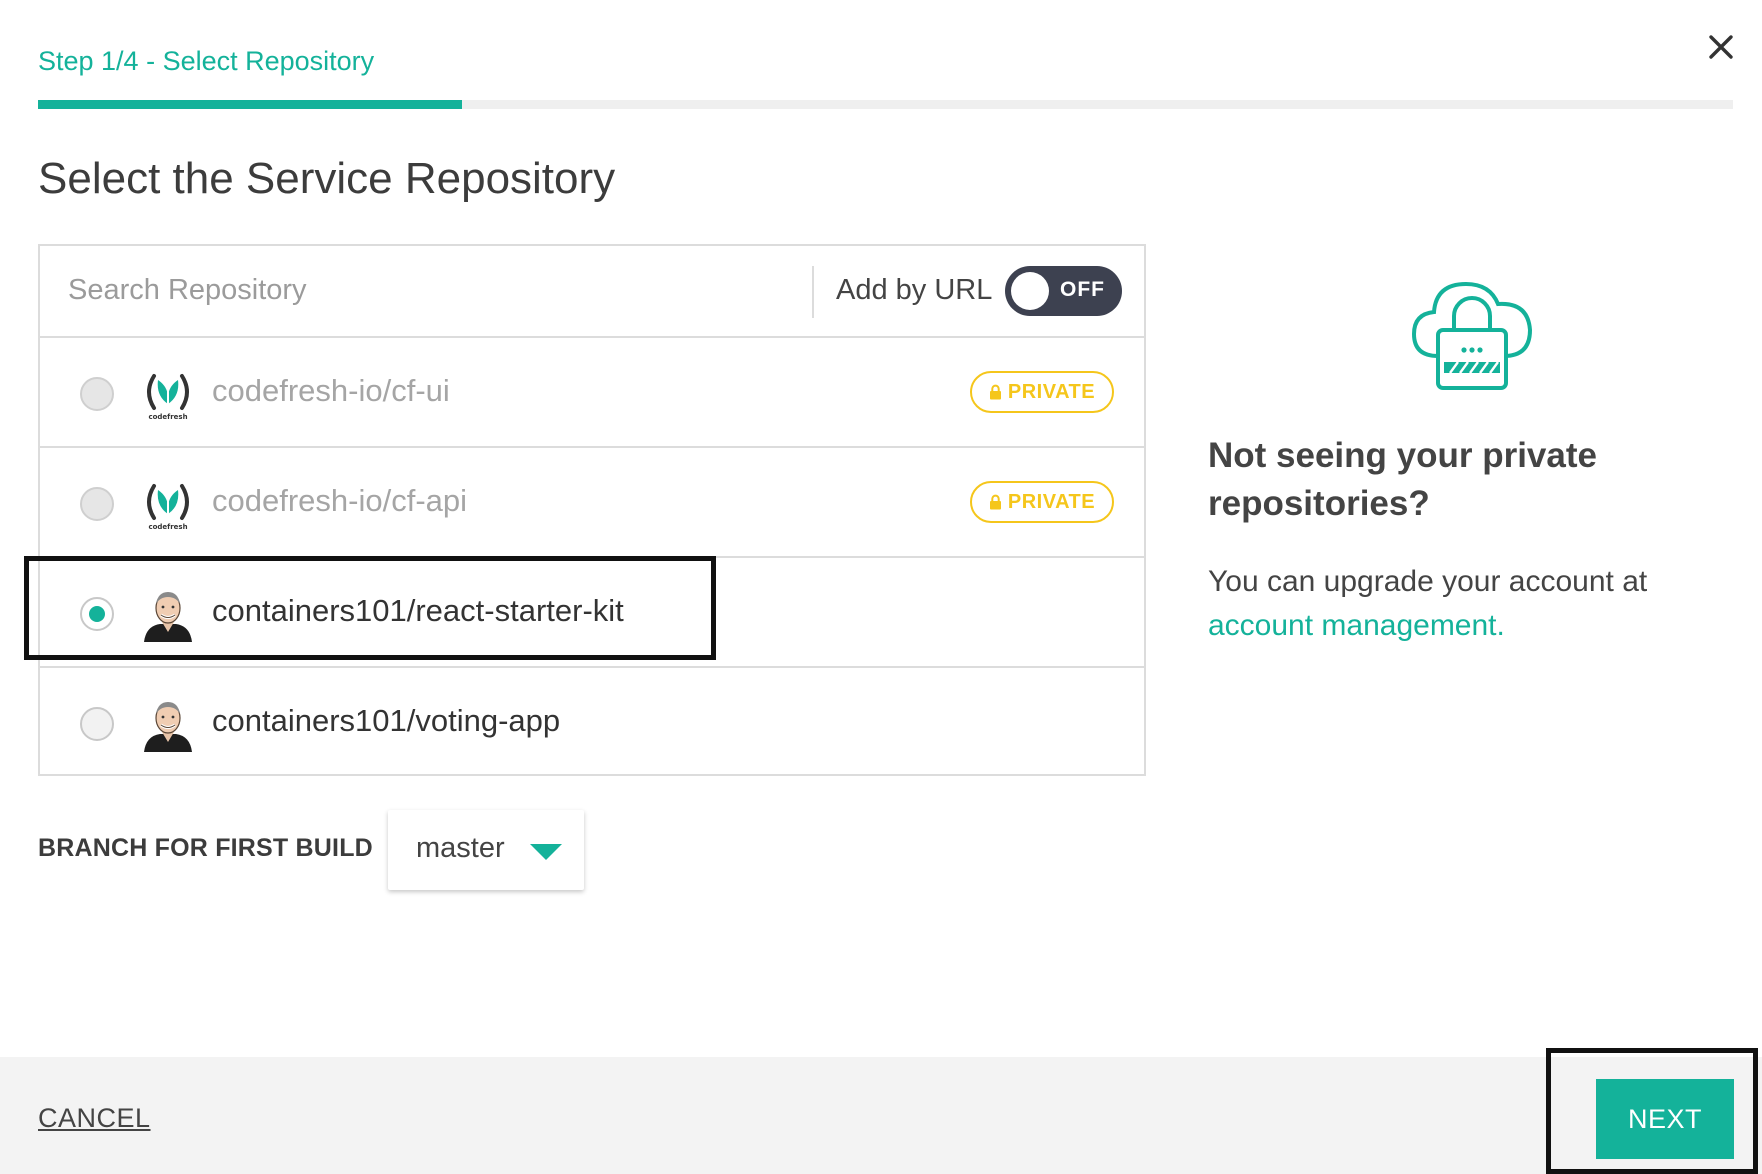  What do you see at coordinates (881, 1115) in the screenshot?
I see `wizard-footer: CANCEL NEXT` at bounding box center [881, 1115].